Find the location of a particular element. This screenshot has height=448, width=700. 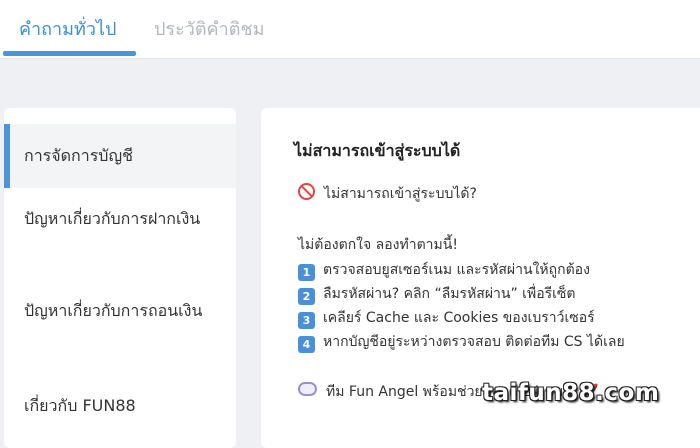

sidebar-item-account-management: การจัดการบัญชี is located at coordinates (120, 156).